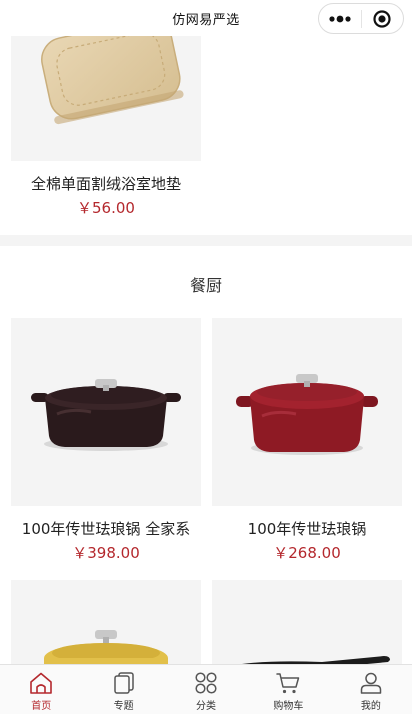  I want to click on tab-label: 首页, so click(41, 706).